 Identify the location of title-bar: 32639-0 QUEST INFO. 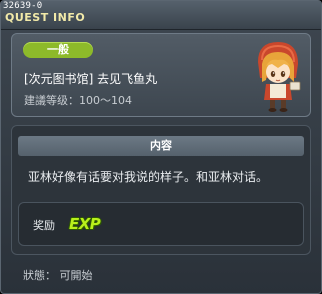
(161, 15).